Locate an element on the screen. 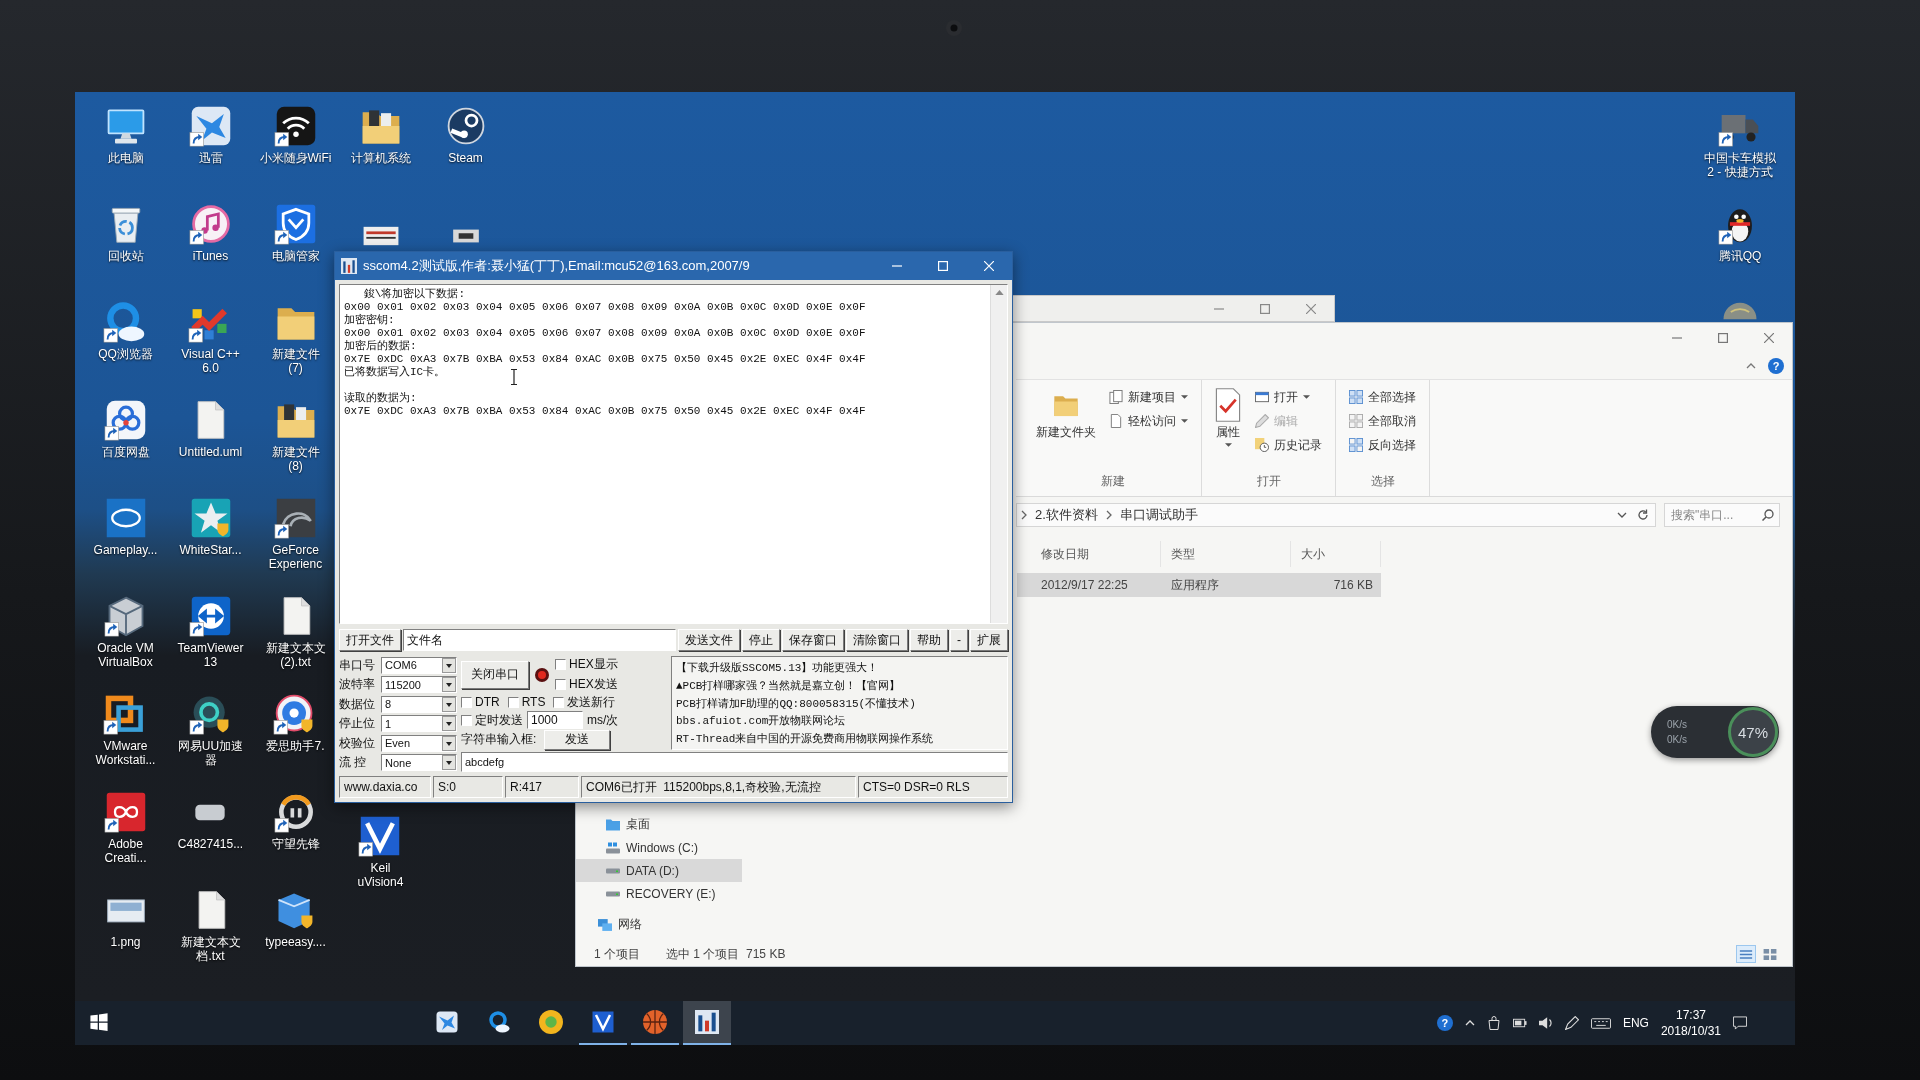  desktop-item: 电脑管家 is located at coordinates (295, 230).